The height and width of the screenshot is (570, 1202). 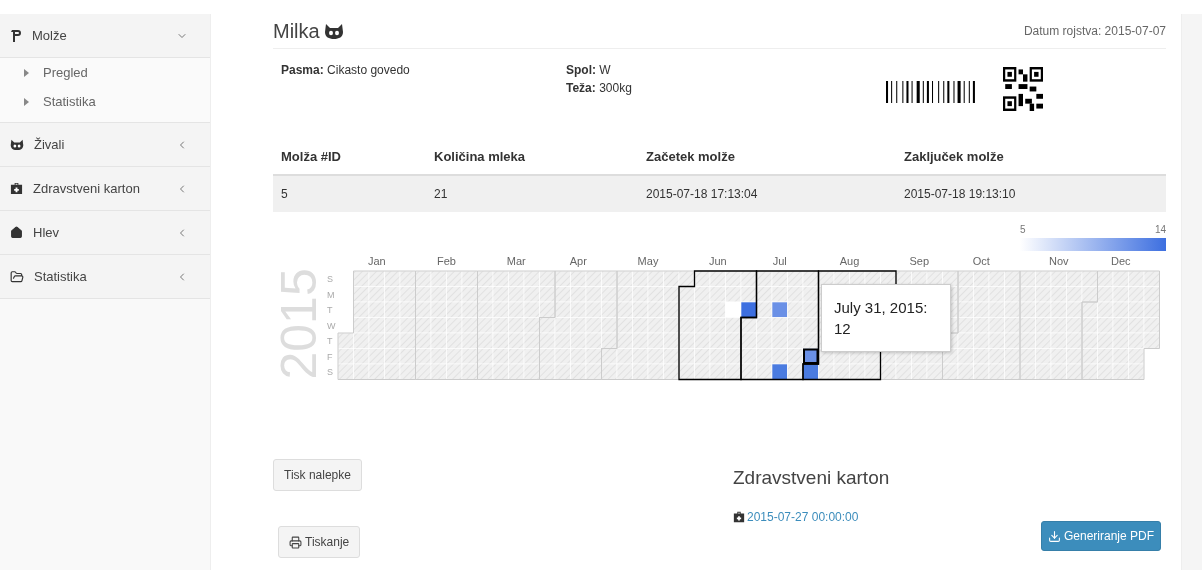 I want to click on table-cell: 2015-07-18 19:13:10, so click(x=1031, y=194).